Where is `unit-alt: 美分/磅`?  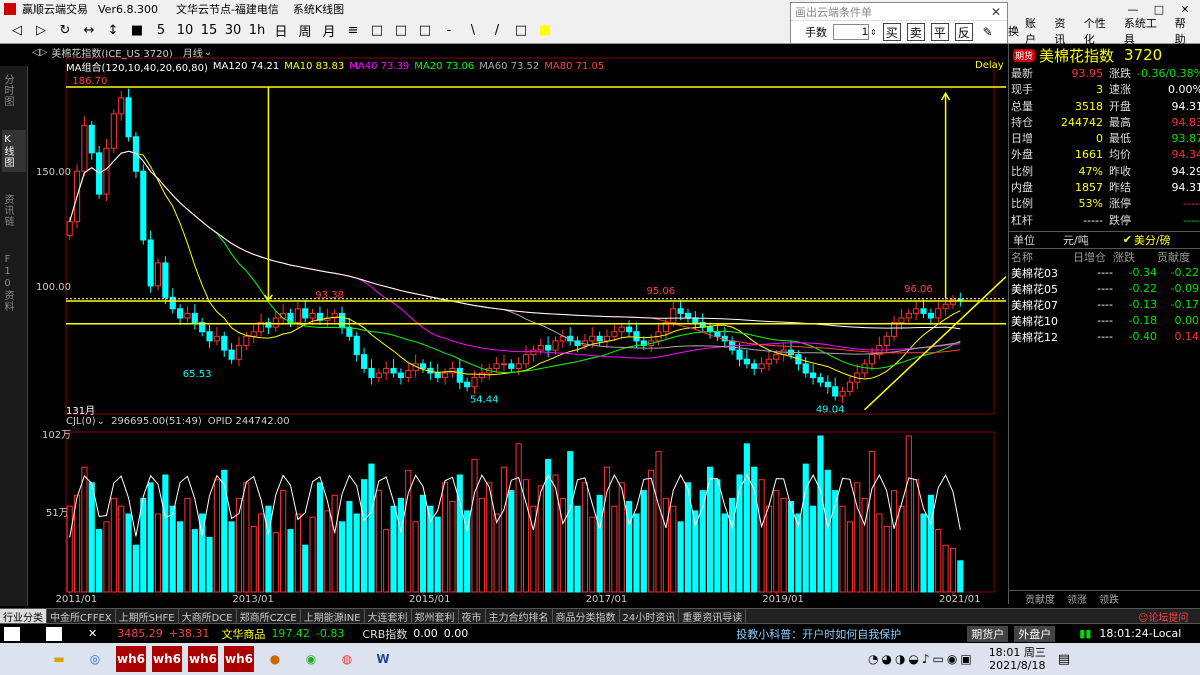
unit-alt: 美分/磅 is located at coordinates (1152, 240).